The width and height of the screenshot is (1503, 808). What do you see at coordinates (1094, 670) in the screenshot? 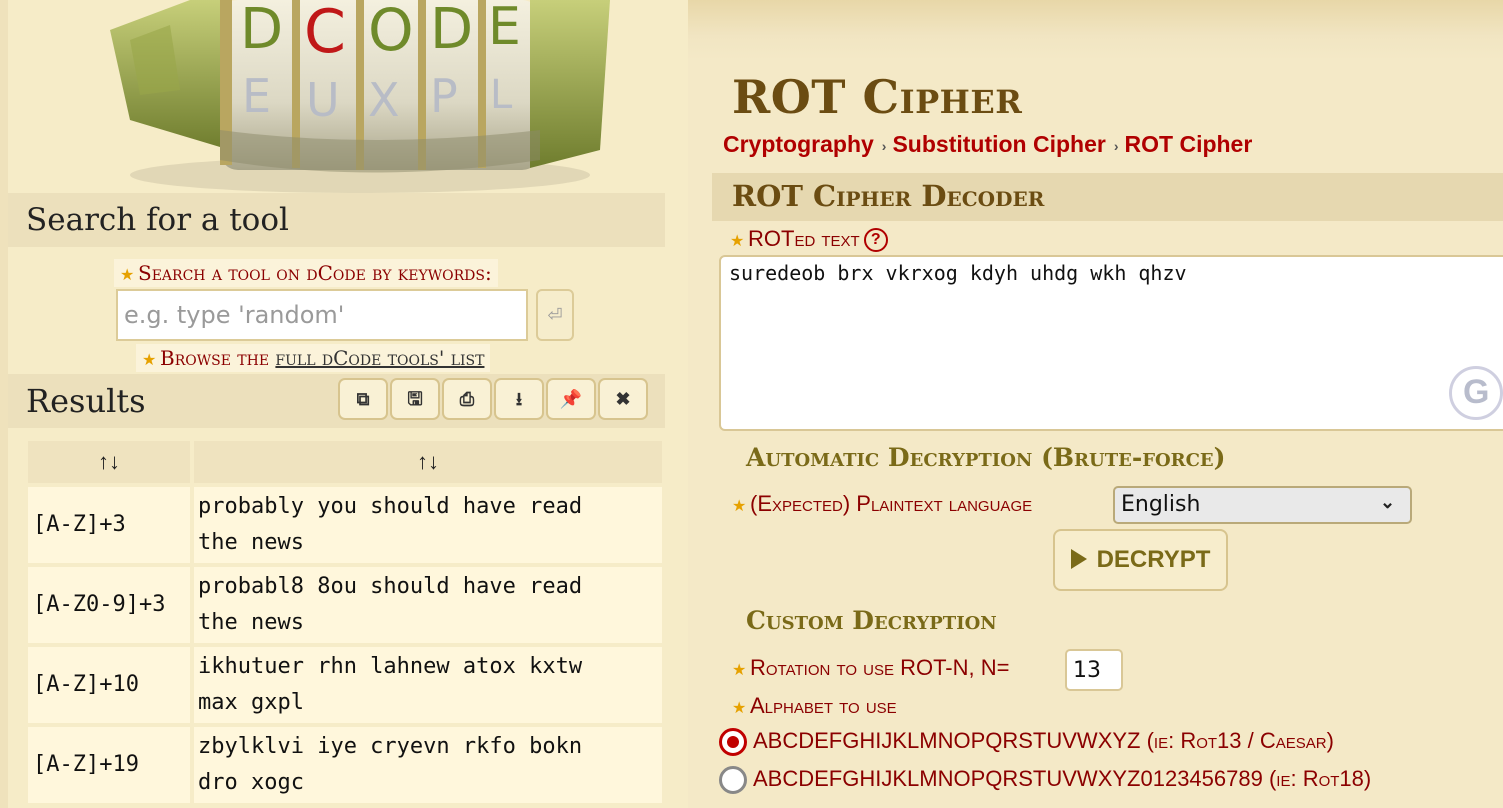
I see `rotation-input` at bounding box center [1094, 670].